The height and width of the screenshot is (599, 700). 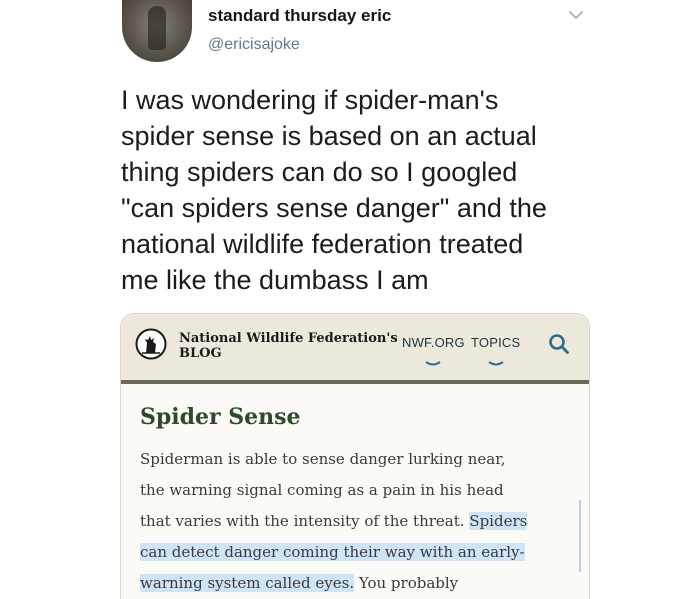 I want to click on article-text: You probably, so click(x=406, y=583).